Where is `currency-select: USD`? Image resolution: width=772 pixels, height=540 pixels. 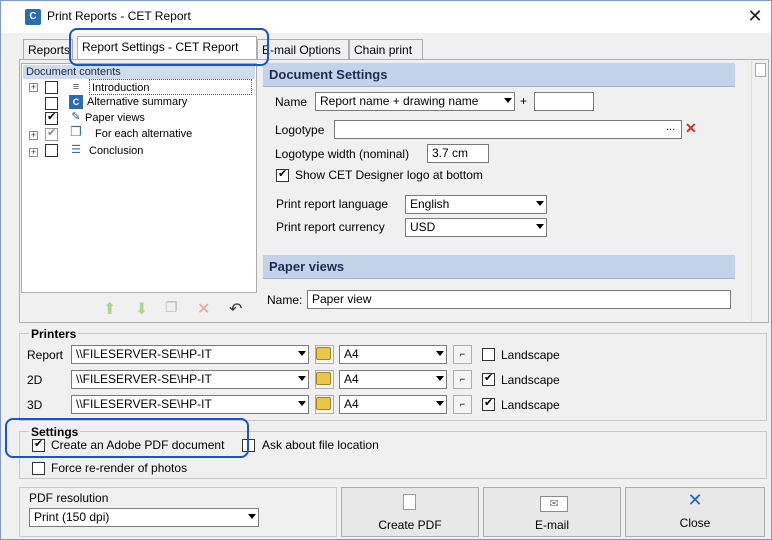 currency-select: USD is located at coordinates (476, 227).